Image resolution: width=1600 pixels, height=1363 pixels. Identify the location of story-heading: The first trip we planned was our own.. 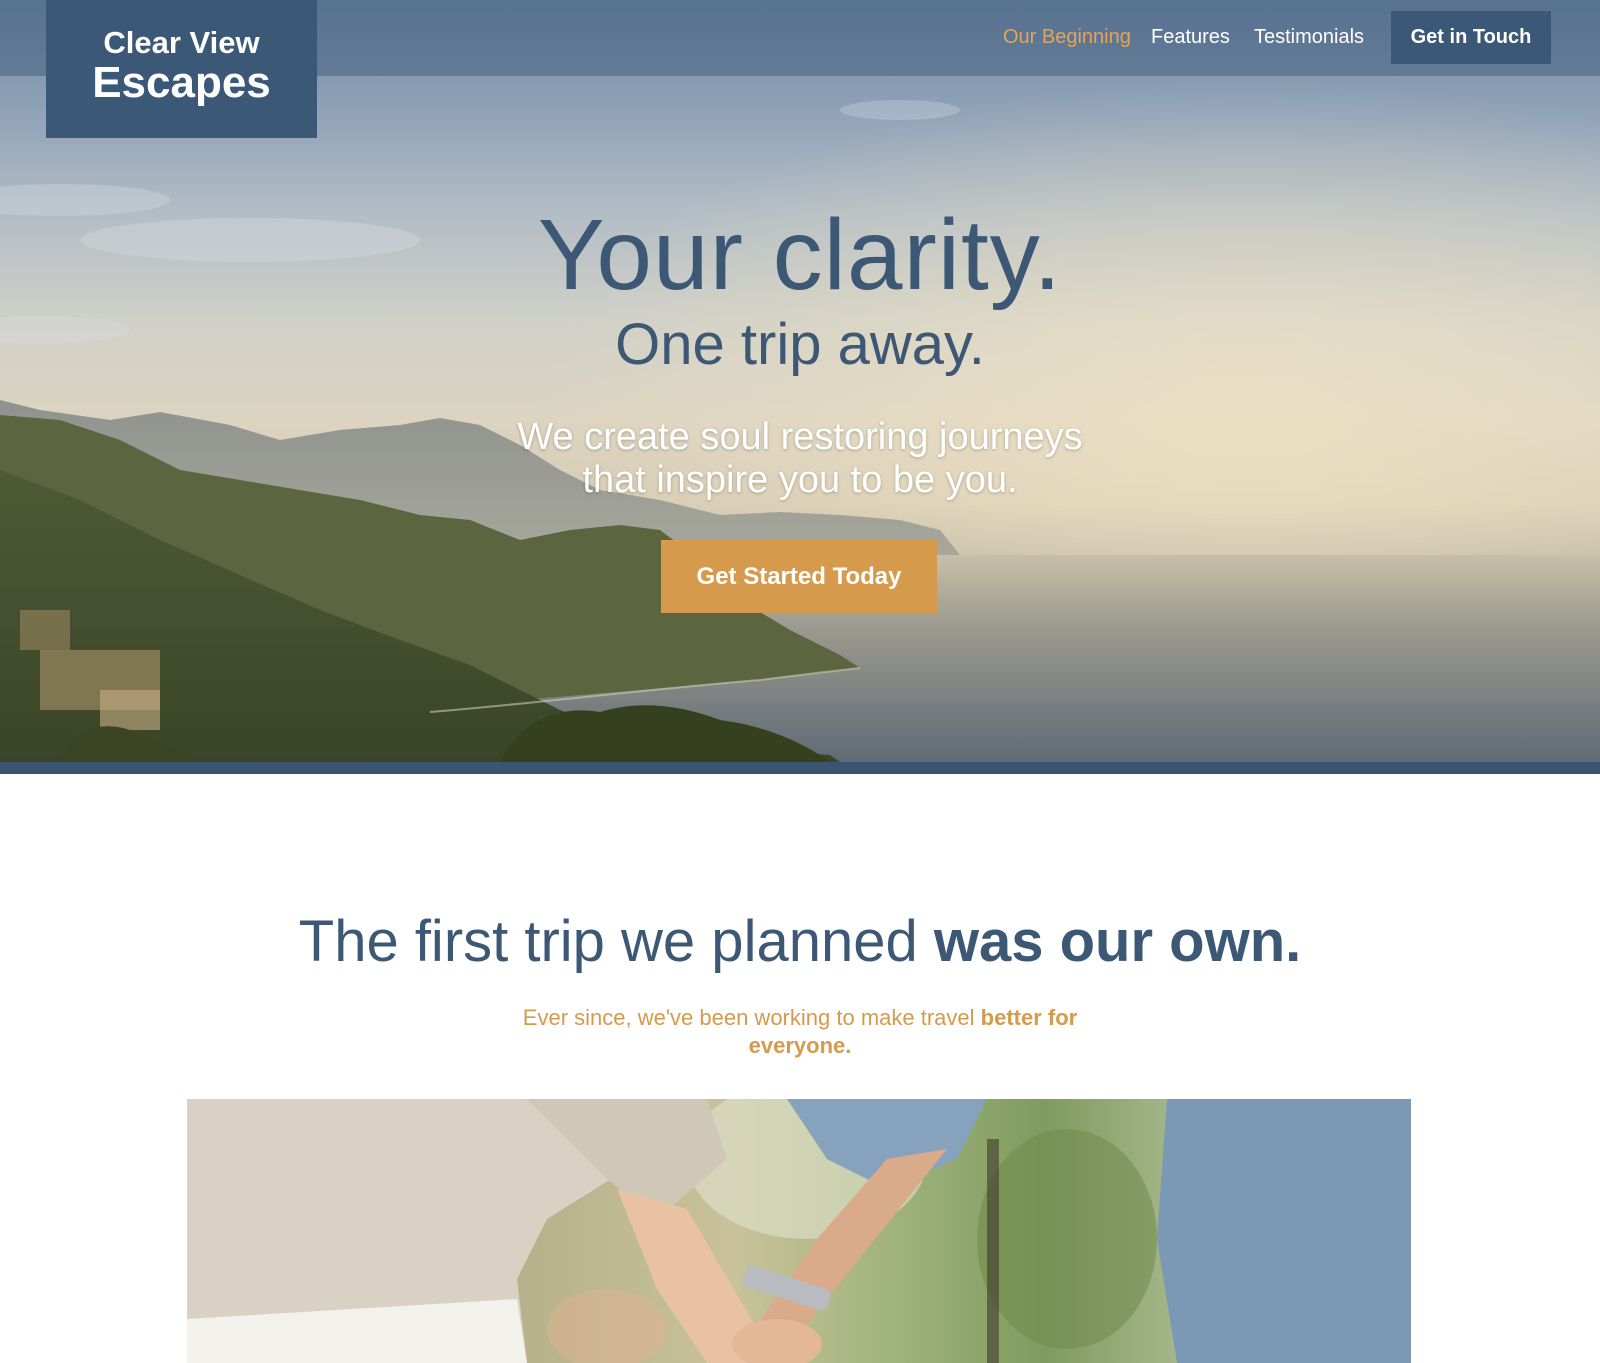
(800, 942).